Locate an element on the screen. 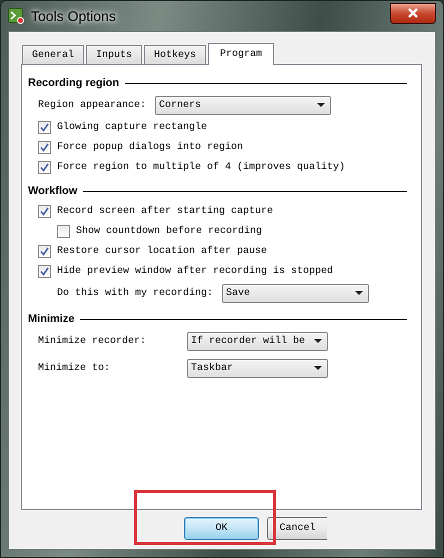 Image resolution: width=444 pixels, height=558 pixels. section-heading: Recording region is located at coordinates (74, 83).